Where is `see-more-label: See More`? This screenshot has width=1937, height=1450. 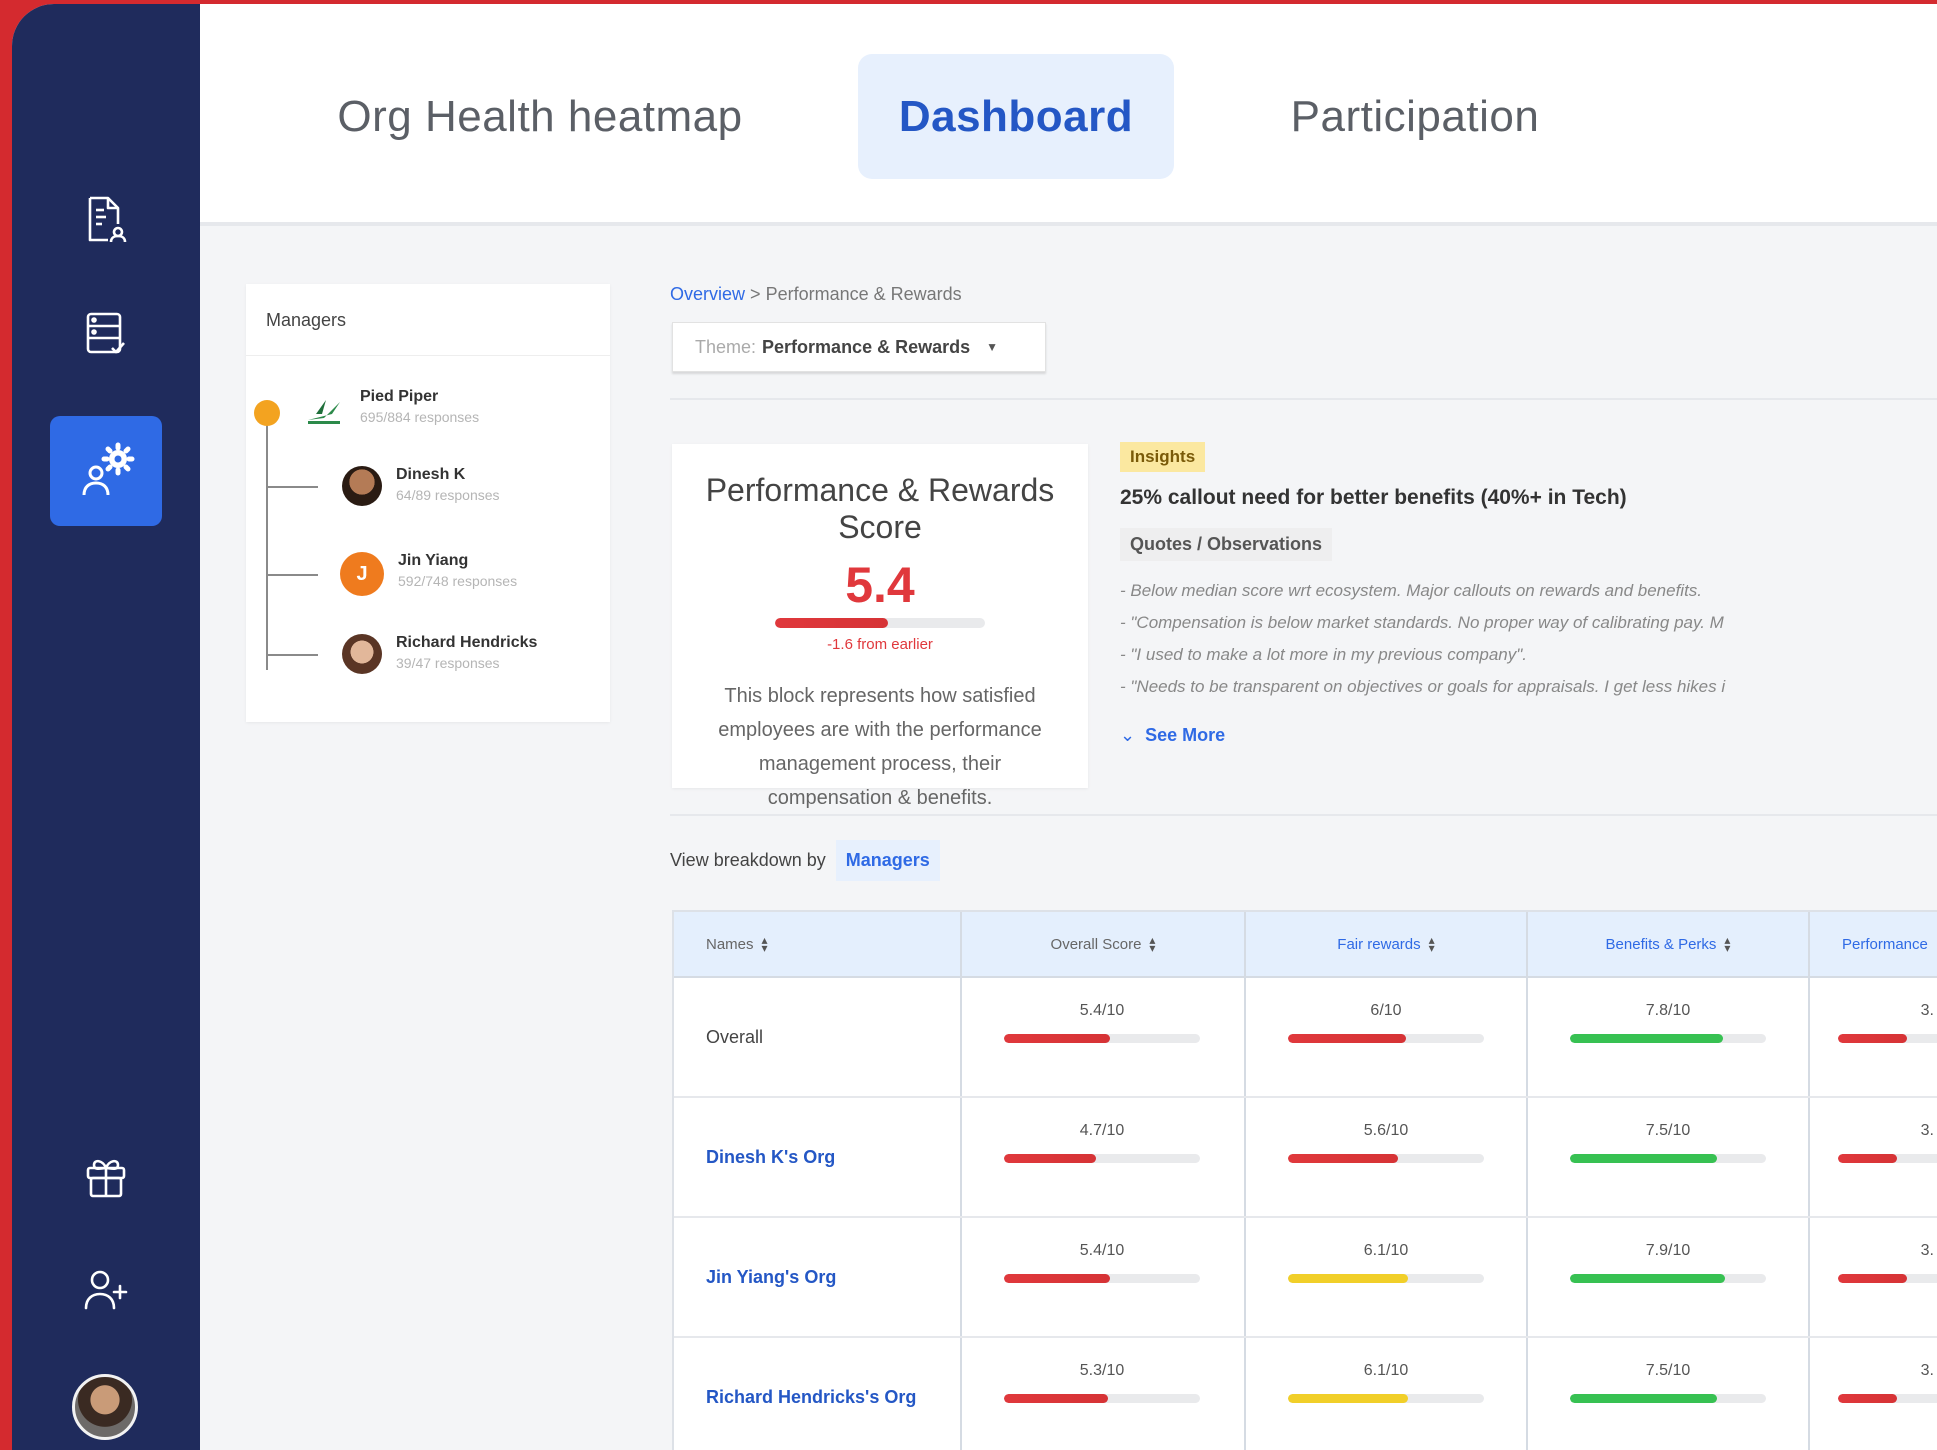
see-more-label: See More is located at coordinates (1185, 735).